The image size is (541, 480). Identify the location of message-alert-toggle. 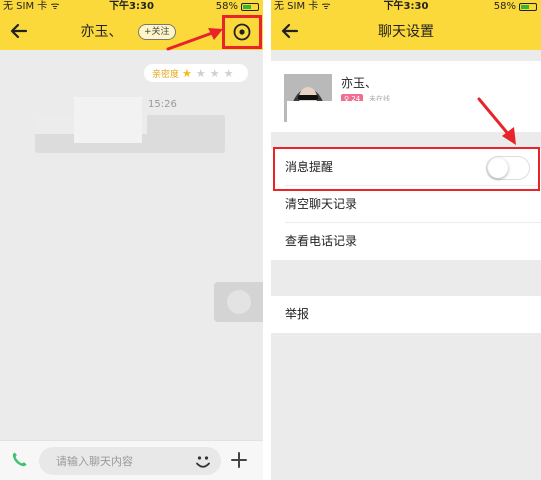
(508, 168).